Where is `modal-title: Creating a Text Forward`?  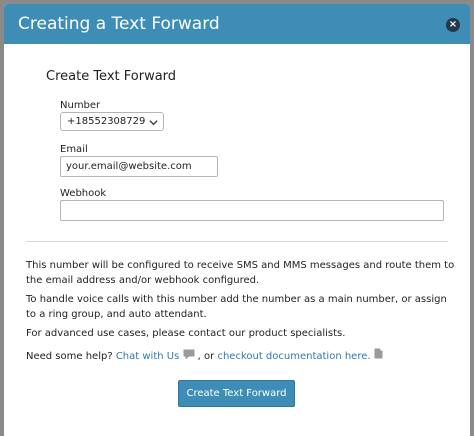 modal-title: Creating a Text Forward is located at coordinates (119, 24).